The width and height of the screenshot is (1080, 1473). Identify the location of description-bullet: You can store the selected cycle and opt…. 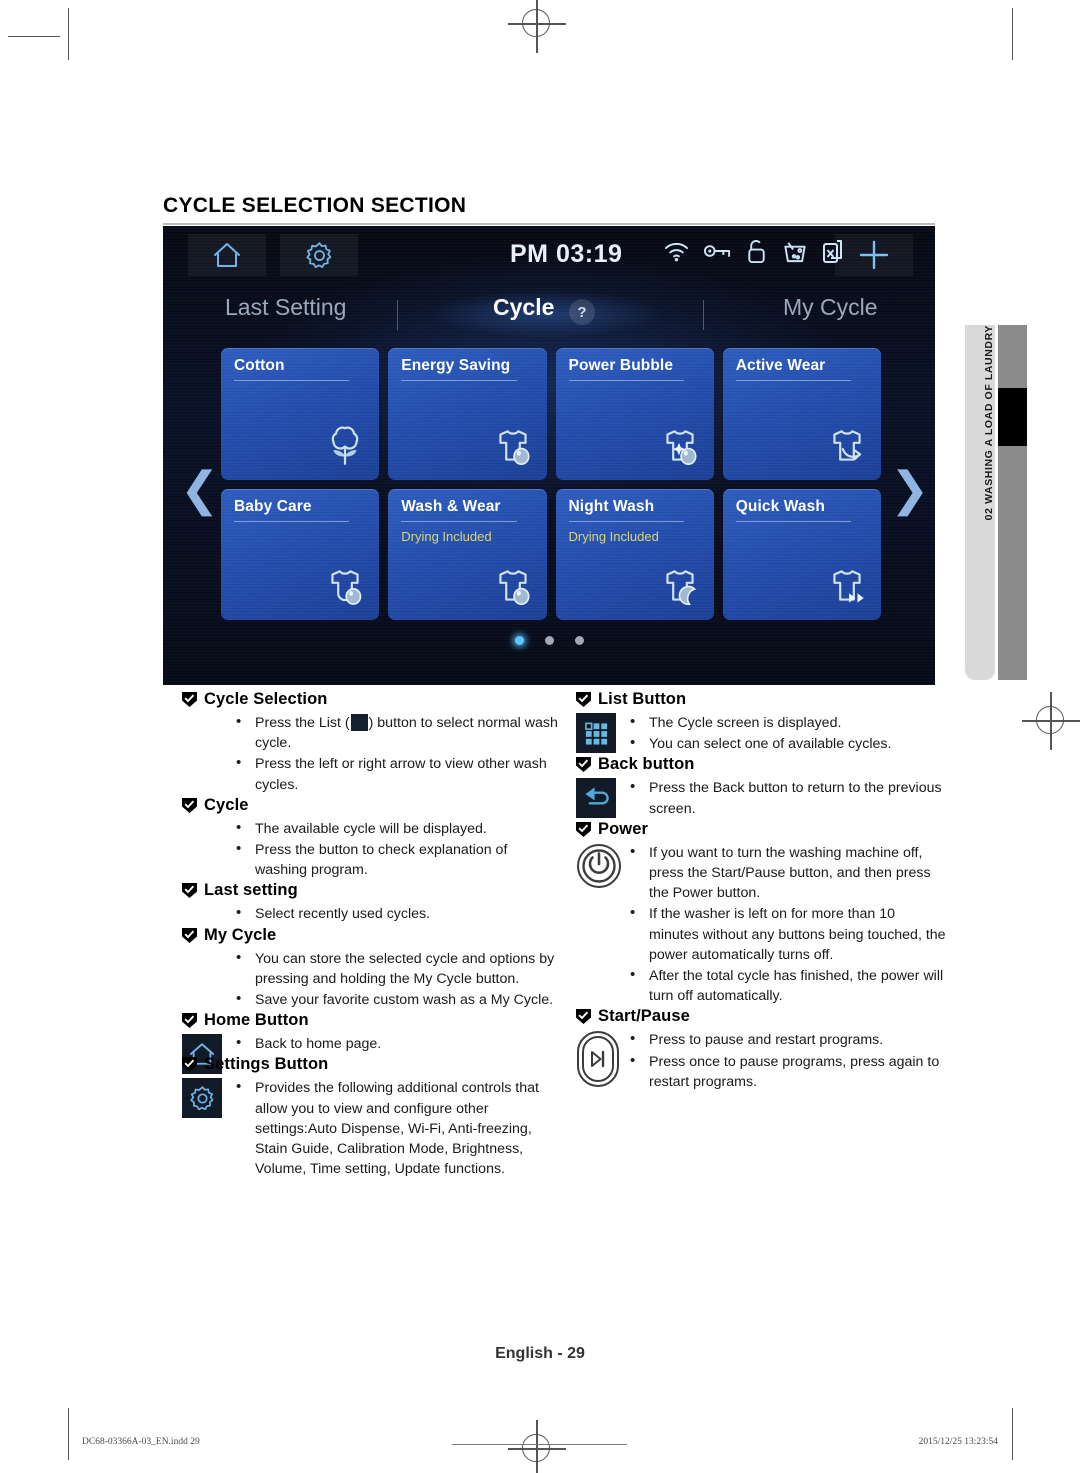
(395, 968).